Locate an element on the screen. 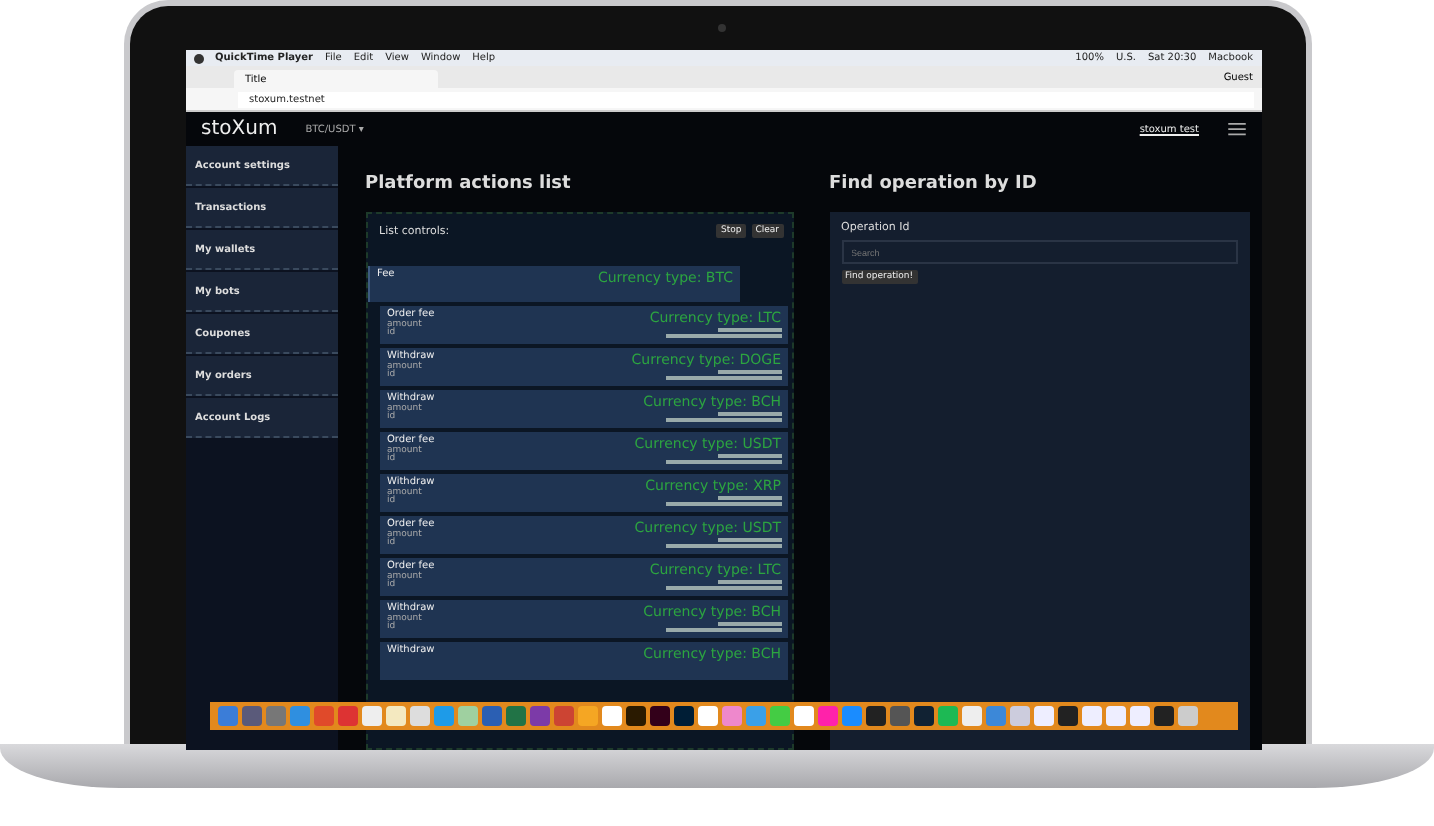 Image resolution: width=1434 pixels, height=826 pixels. logo-text: stoXum is located at coordinates (239, 129).